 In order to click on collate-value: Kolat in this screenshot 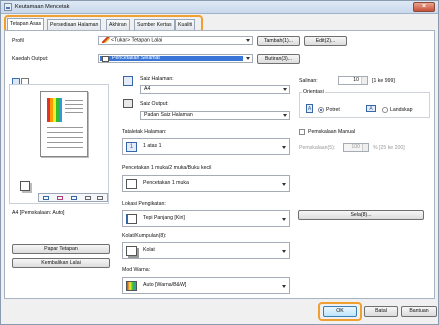, I will do `click(149, 250)`.